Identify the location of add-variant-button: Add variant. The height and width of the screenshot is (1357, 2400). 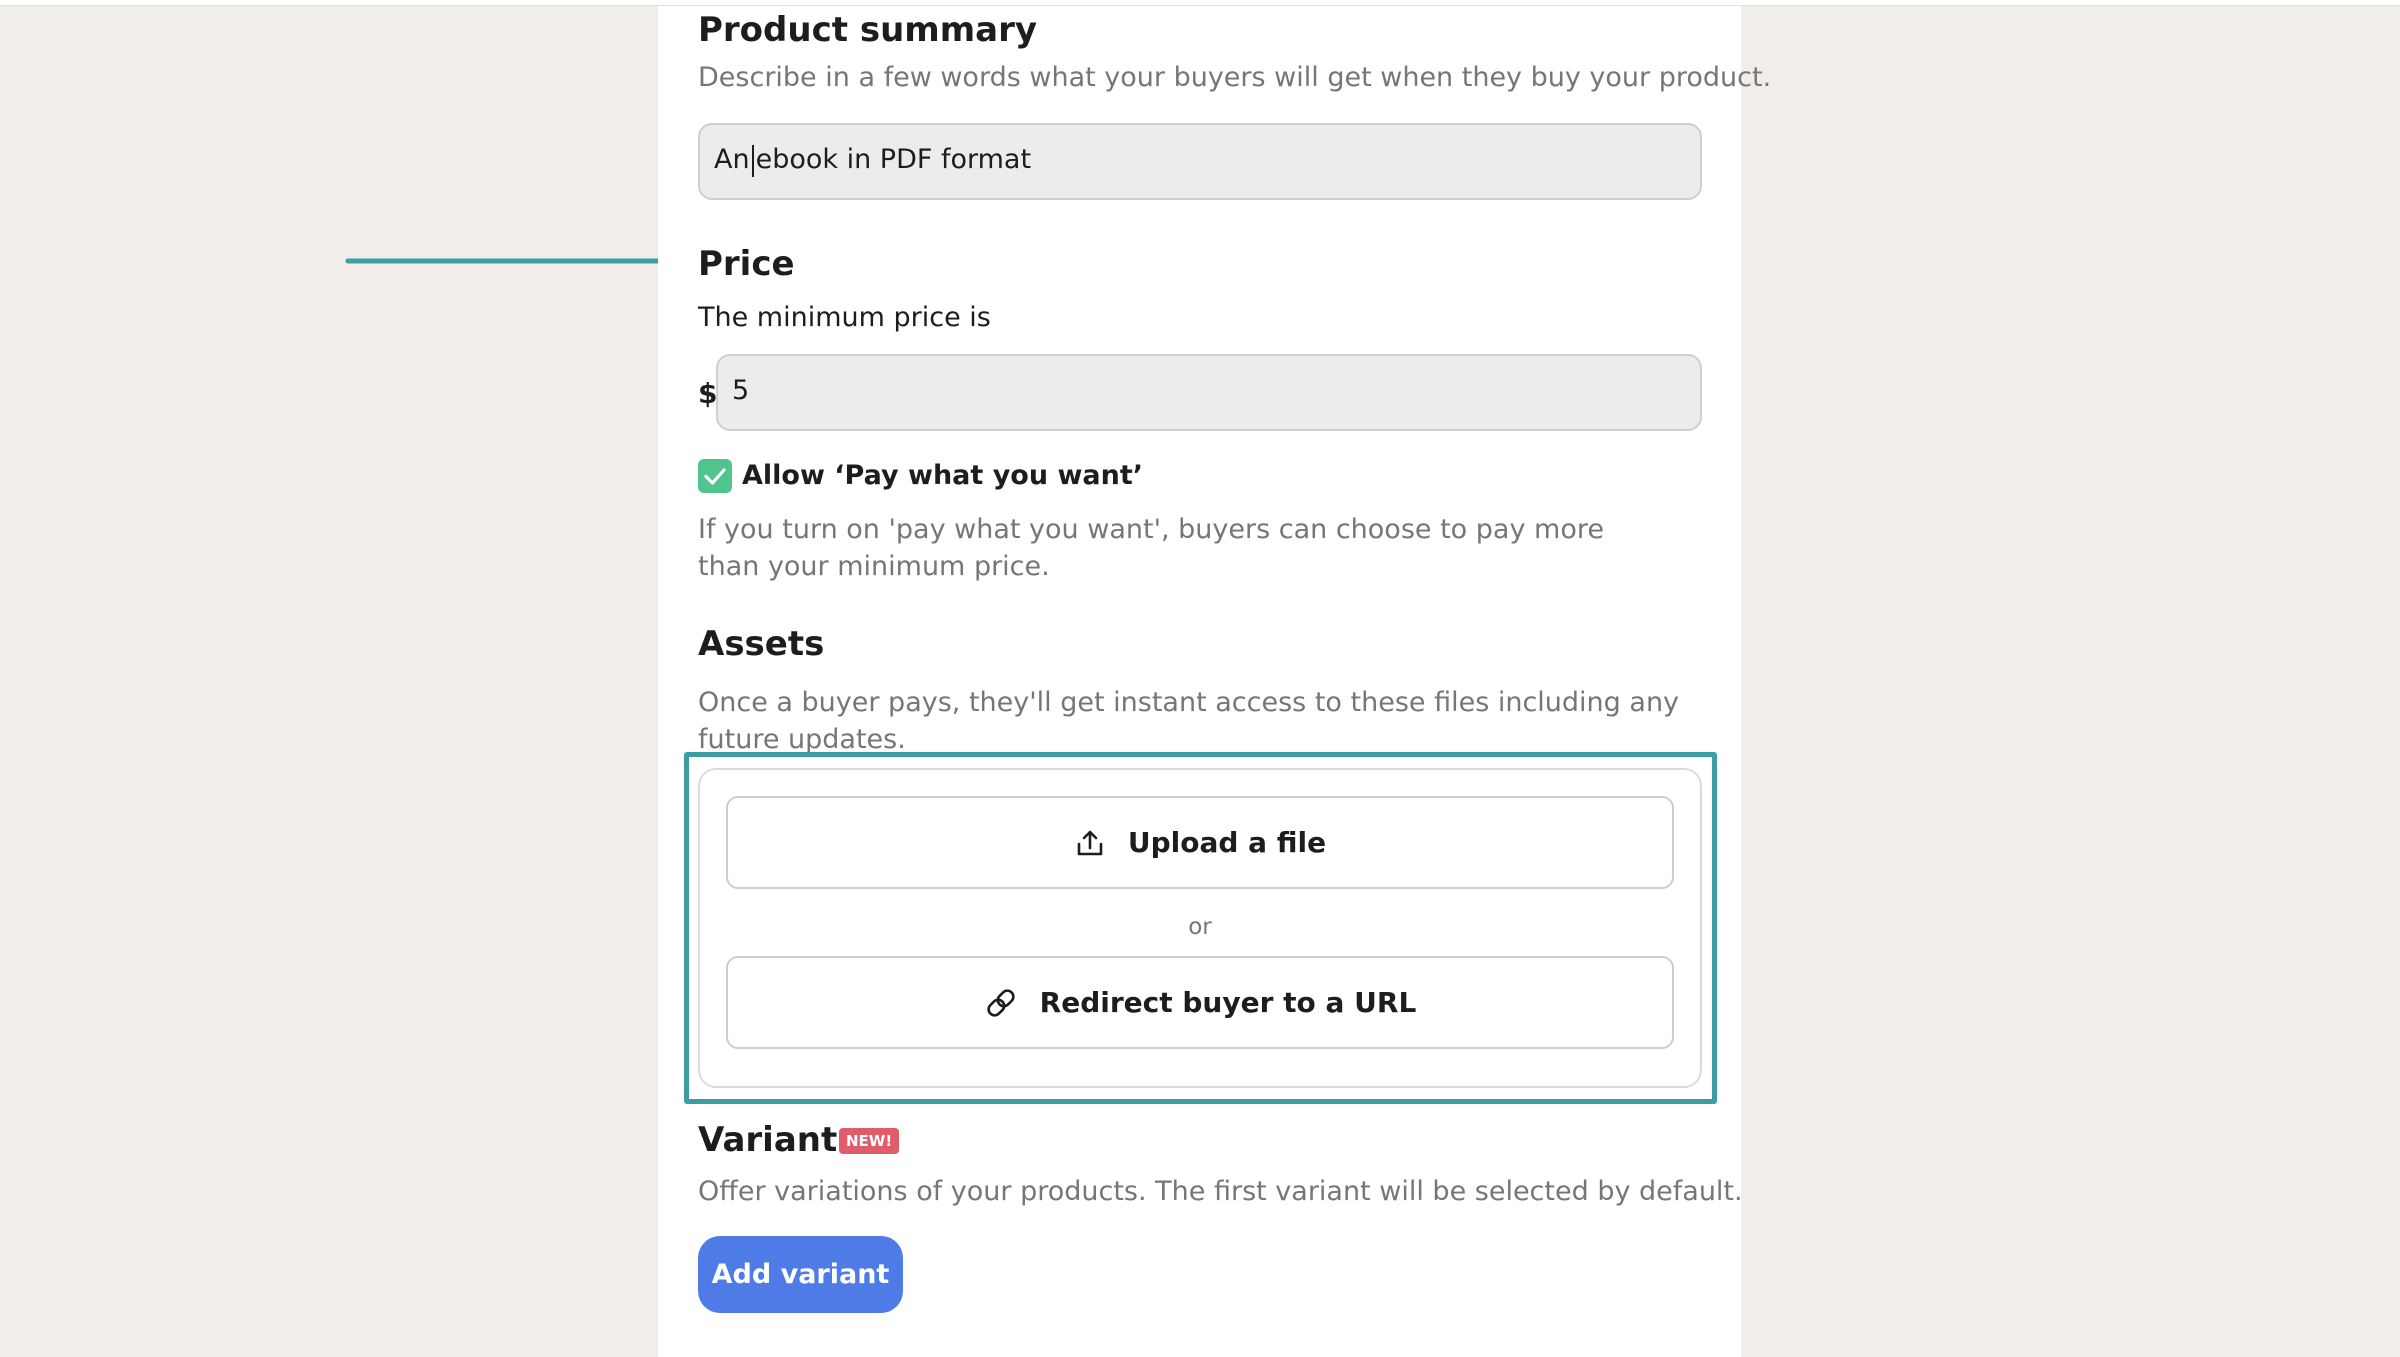
(800, 1274).